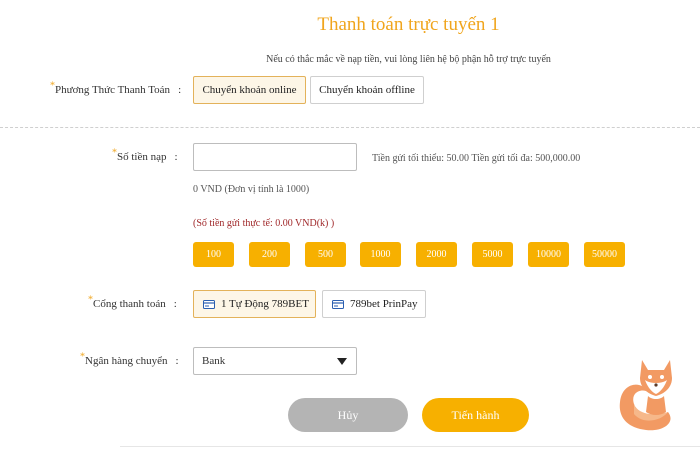  Describe the element at coordinates (214, 361) in the screenshot. I see `bank-select-value: Bank` at that location.